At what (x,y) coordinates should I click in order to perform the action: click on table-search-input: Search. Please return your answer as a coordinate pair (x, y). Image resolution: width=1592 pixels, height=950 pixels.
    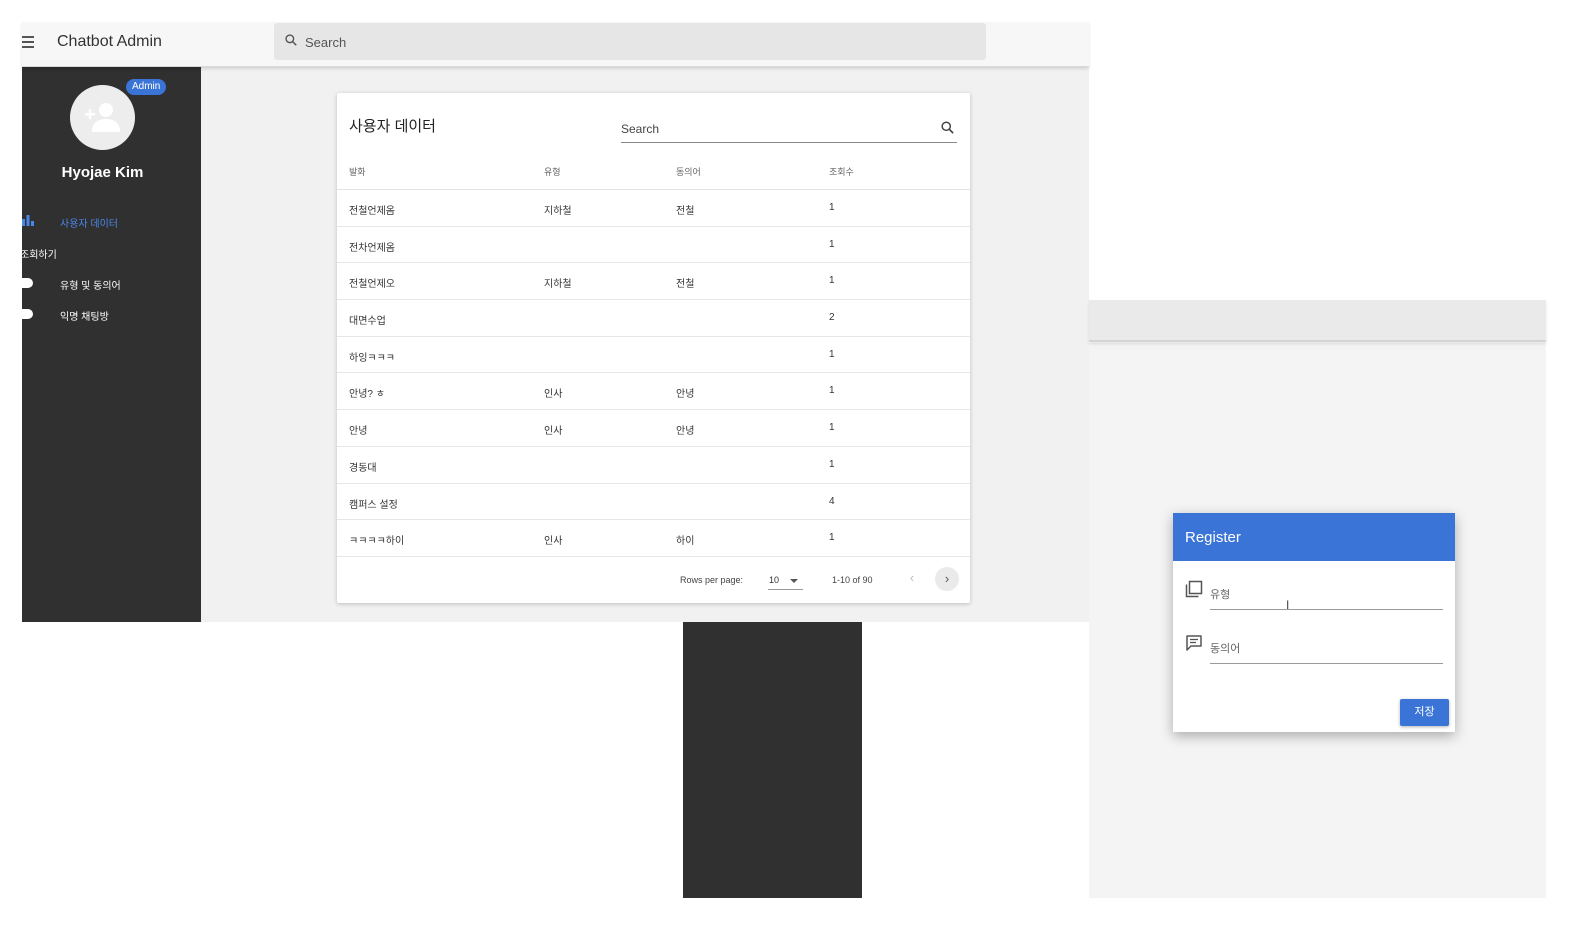
    Looking at the image, I should click on (789, 131).